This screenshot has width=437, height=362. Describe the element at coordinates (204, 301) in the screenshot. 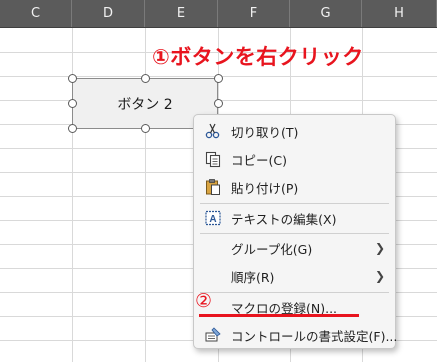

I see `step-number-annotation: ②` at that location.